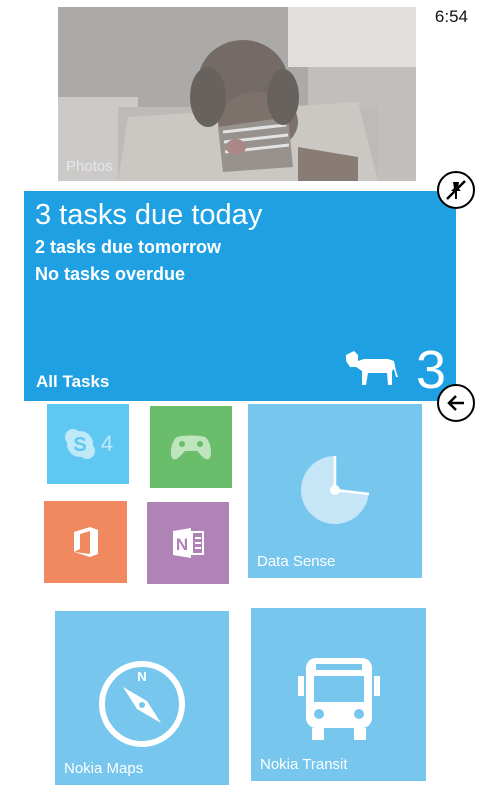  I want to click on office-tile, so click(85, 542).